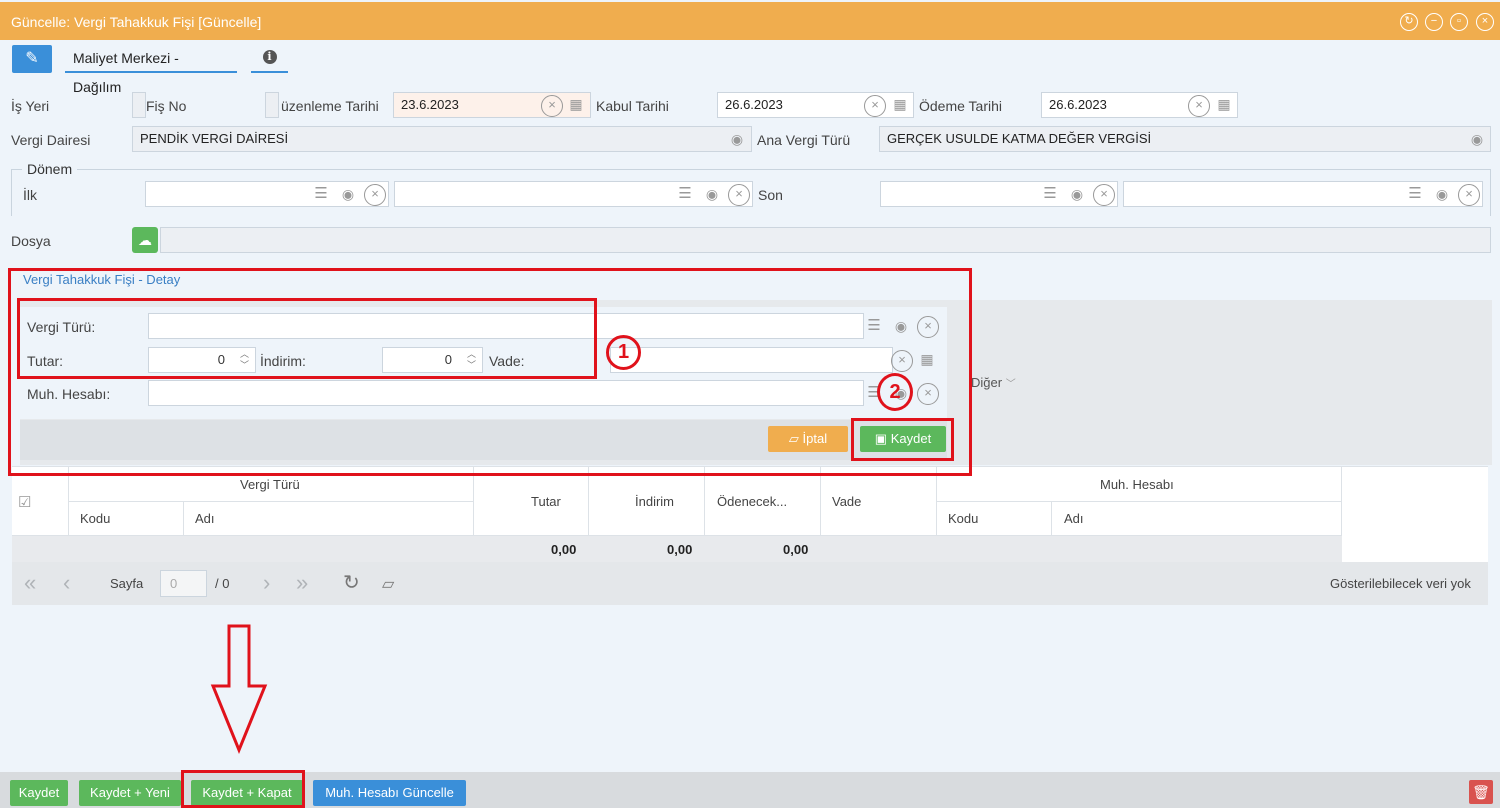  What do you see at coordinates (389, 793) in the screenshot?
I see `update-account-button: Muh. Hesabı Güncelle` at bounding box center [389, 793].